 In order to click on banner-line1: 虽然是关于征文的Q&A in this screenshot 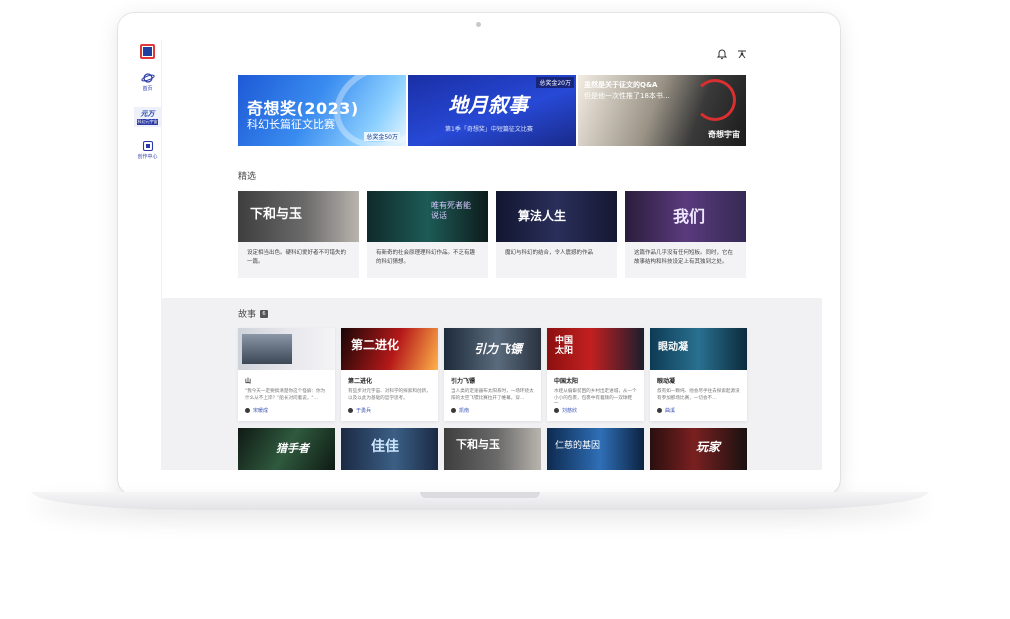, I will do `click(621, 85)`.